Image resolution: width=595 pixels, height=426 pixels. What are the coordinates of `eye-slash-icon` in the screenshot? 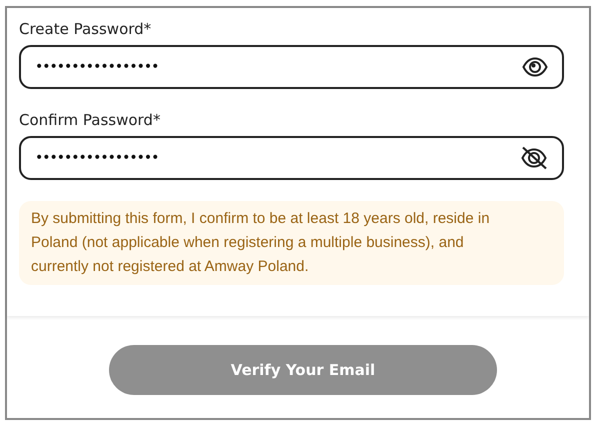 It's located at (534, 158).